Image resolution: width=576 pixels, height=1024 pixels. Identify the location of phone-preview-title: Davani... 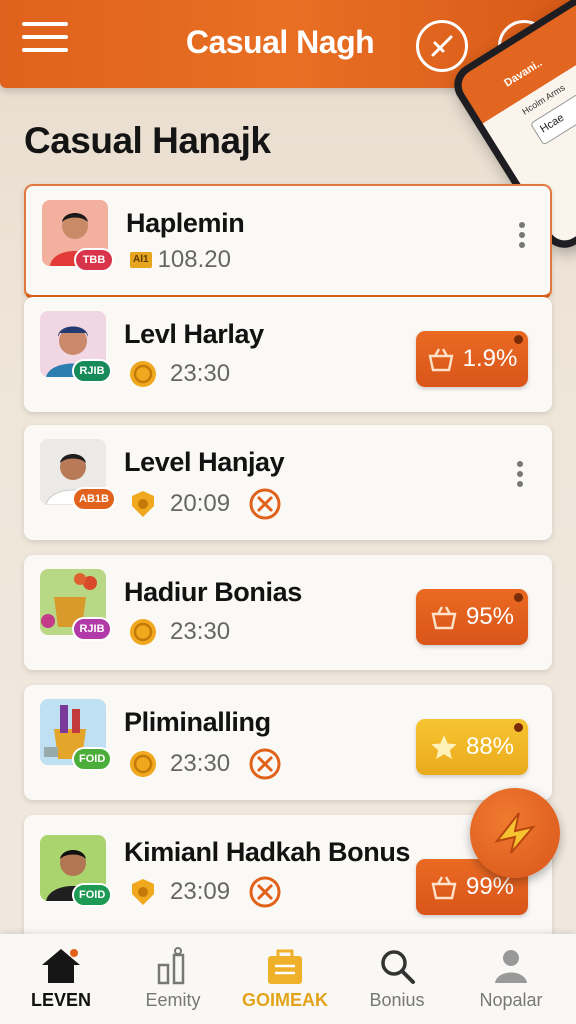
(523, 73).